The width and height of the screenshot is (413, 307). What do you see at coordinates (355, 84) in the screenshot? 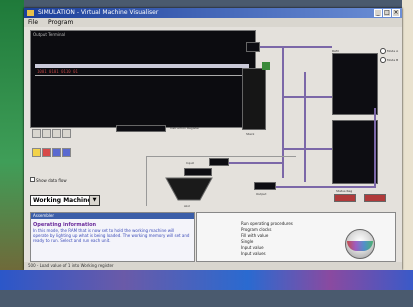
I see `ram-block-upper` at bounding box center [355, 84].